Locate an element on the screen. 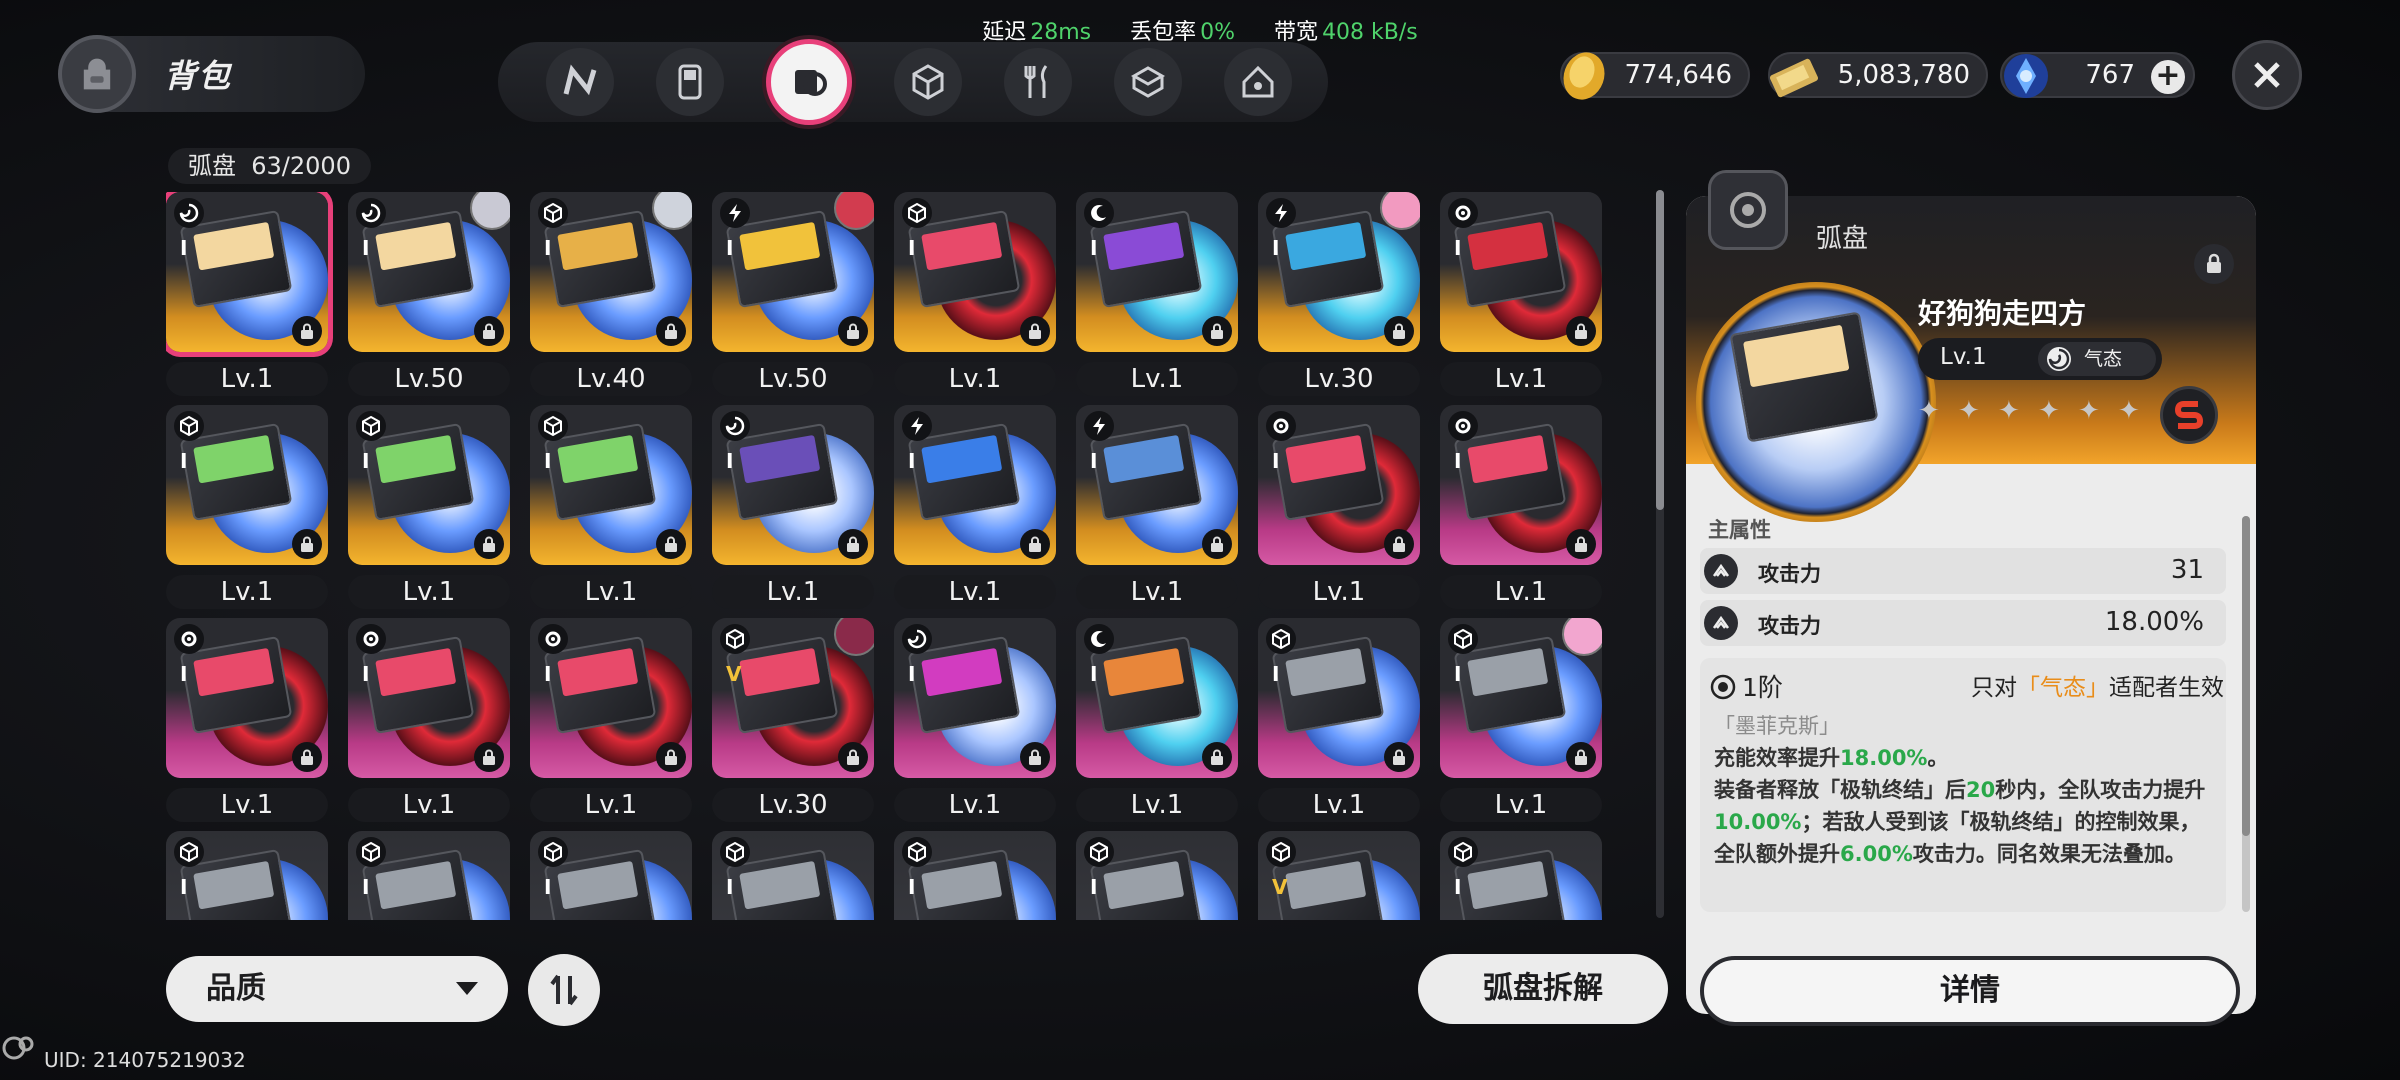 The height and width of the screenshot is (1080, 2400). condition-prefix: 只对 is located at coordinates (1994, 688).